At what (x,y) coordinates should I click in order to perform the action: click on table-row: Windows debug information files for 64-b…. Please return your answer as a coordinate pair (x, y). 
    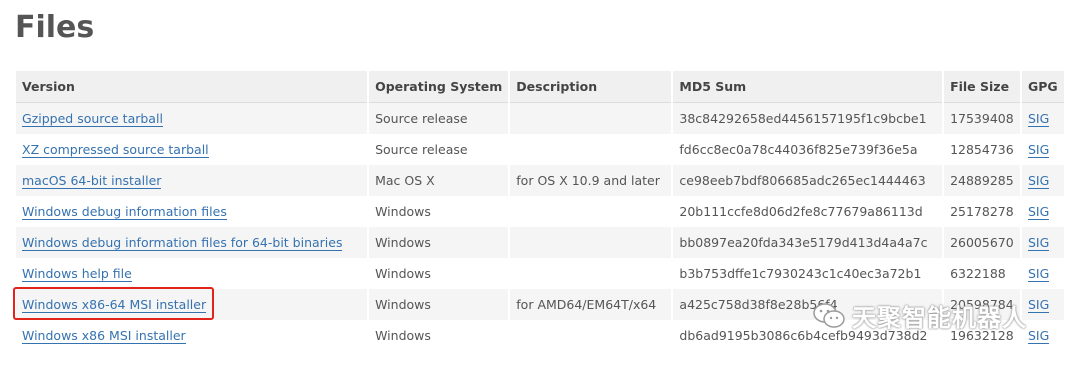
    Looking at the image, I should click on (540, 242).